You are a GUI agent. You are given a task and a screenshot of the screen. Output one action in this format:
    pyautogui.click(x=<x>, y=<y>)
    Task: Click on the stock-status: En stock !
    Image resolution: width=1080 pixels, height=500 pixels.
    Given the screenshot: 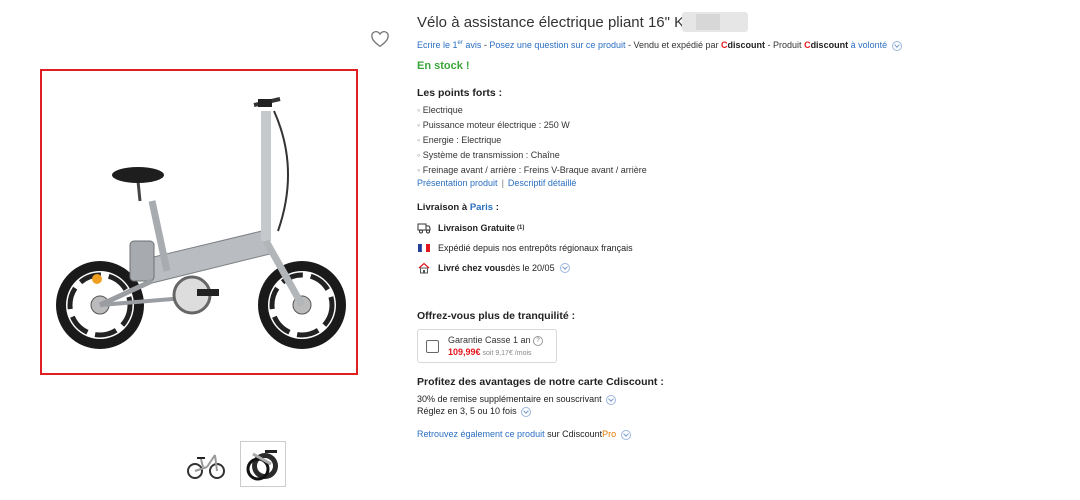 What is the action you would take?
    pyautogui.click(x=443, y=66)
    